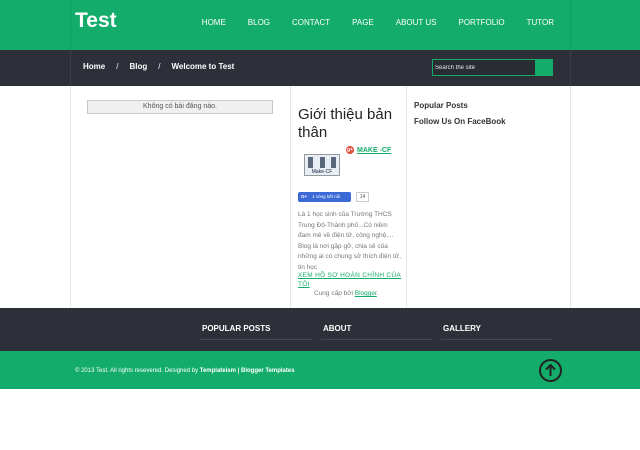 The height and width of the screenshot is (450, 640). I want to click on profile-name-link: MAKE -CF, so click(374, 150).